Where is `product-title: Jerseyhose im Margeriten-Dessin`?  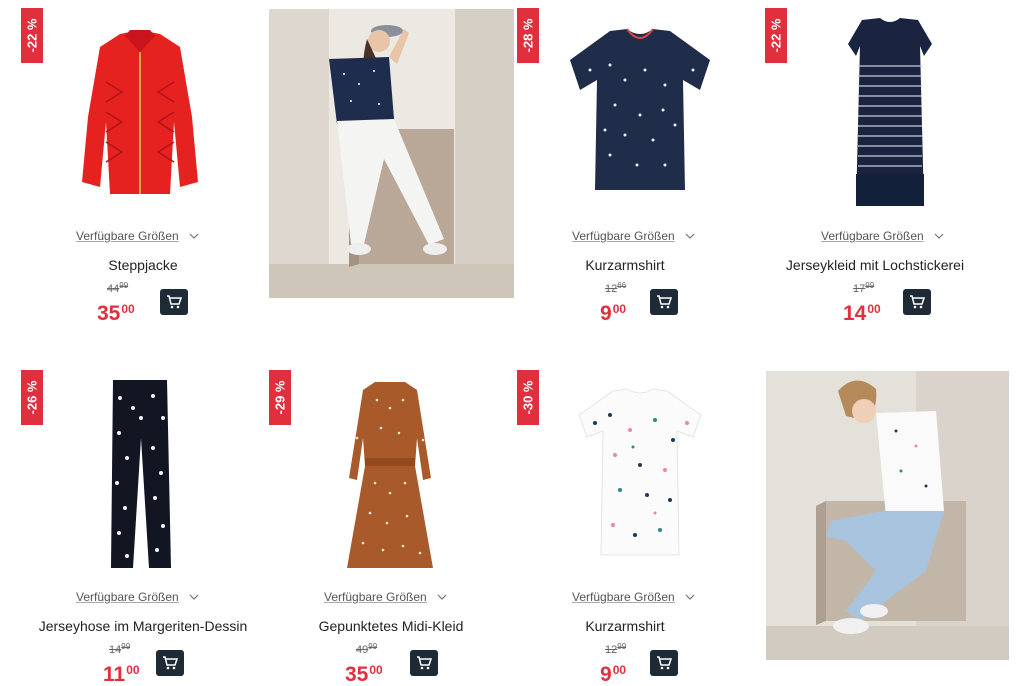 product-title: Jerseyhose im Margeriten-Dessin is located at coordinates (143, 626).